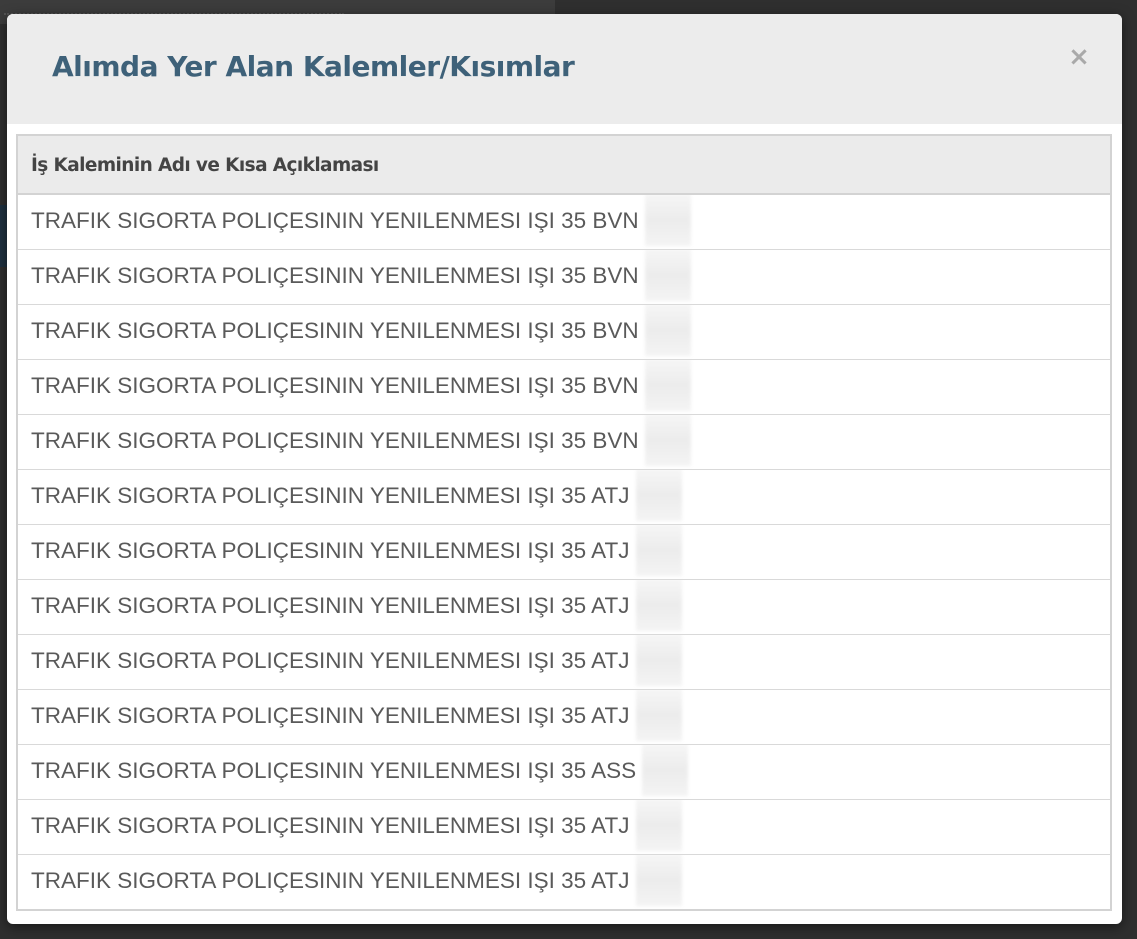 This screenshot has width=1137, height=939. I want to click on modal-title: Alımda Yer Alan Kalemler/Kısımlar, so click(313, 66).